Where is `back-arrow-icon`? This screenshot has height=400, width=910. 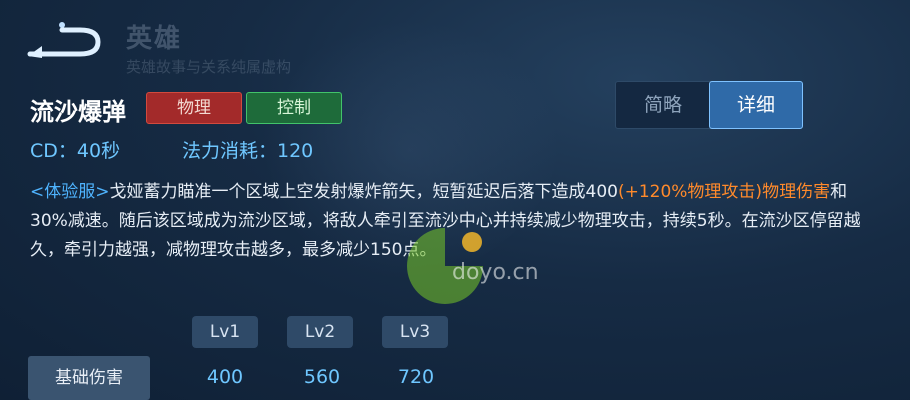
back-arrow-icon is located at coordinates (64, 40).